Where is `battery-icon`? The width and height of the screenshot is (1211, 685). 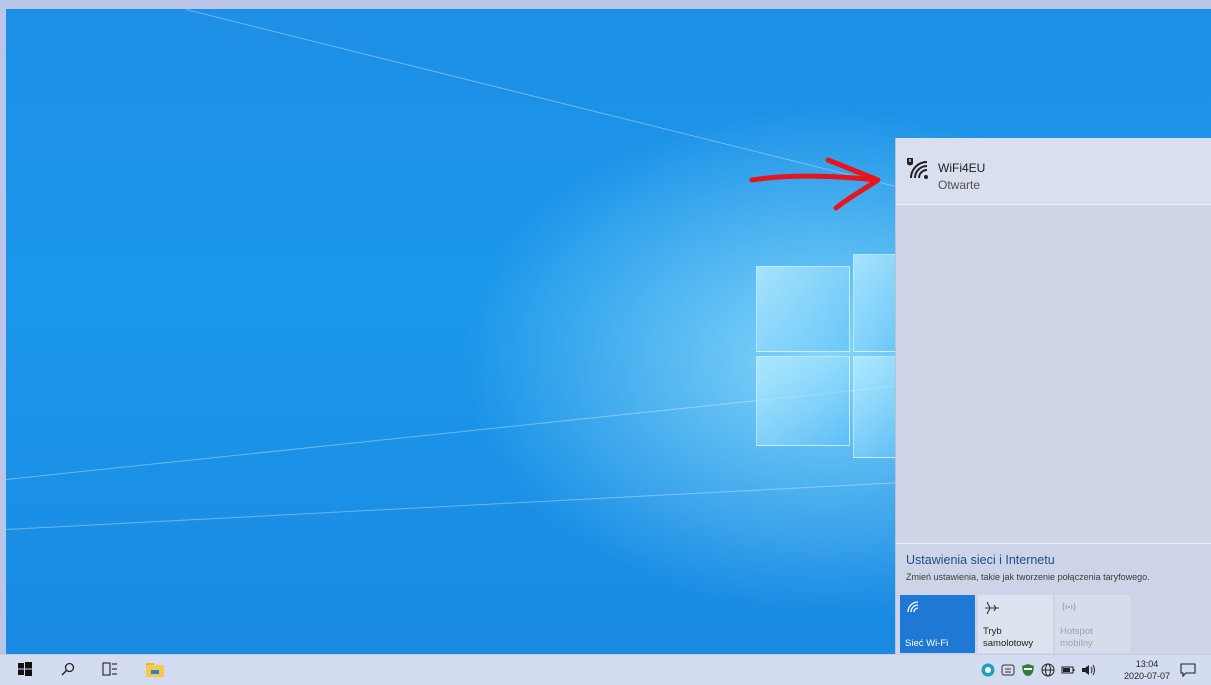
battery-icon is located at coordinates (1068, 670).